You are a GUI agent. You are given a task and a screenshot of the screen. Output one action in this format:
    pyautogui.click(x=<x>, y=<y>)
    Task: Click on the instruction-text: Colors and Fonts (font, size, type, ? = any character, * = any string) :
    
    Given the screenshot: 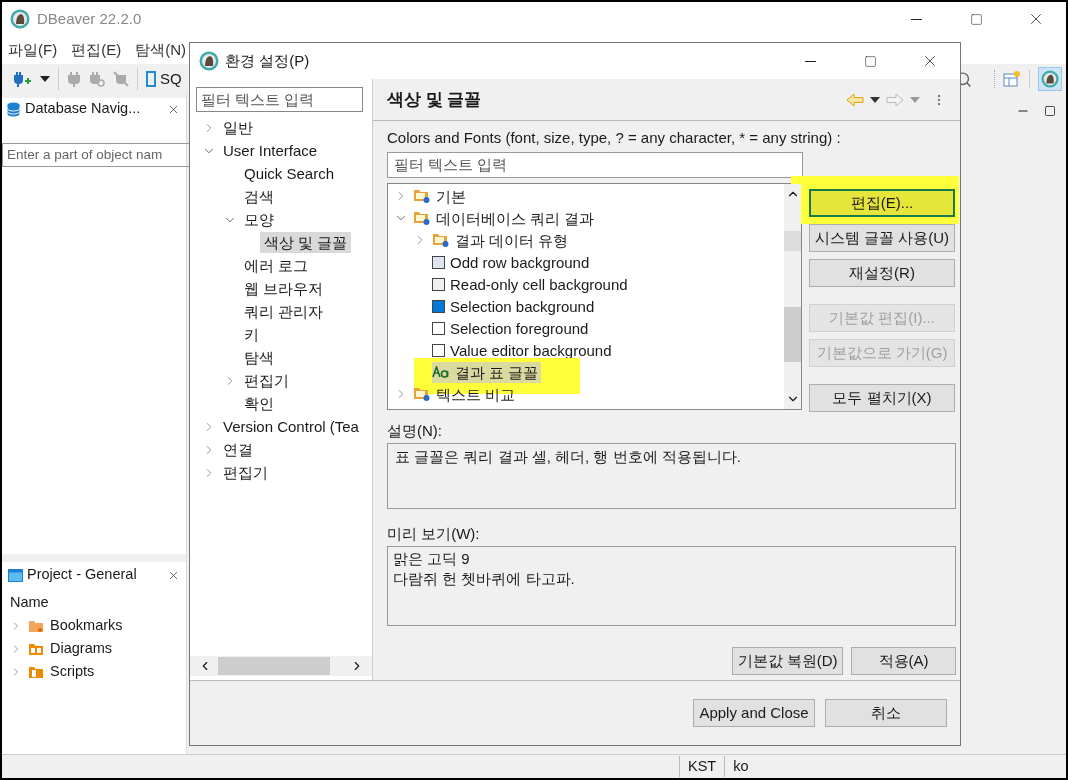 What is the action you would take?
    pyautogui.click(x=614, y=138)
    